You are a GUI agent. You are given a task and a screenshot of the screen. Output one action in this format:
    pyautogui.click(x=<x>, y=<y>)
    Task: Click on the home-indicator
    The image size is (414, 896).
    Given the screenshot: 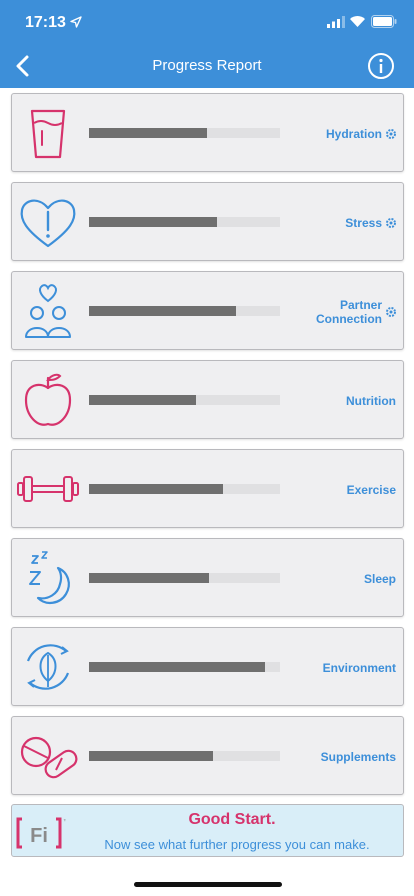 What is the action you would take?
    pyautogui.click(x=208, y=884)
    